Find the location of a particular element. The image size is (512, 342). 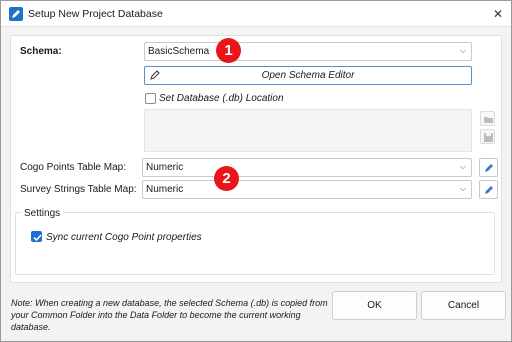

sync-cogo-label: Sync current Cogo Point properties is located at coordinates (124, 237).